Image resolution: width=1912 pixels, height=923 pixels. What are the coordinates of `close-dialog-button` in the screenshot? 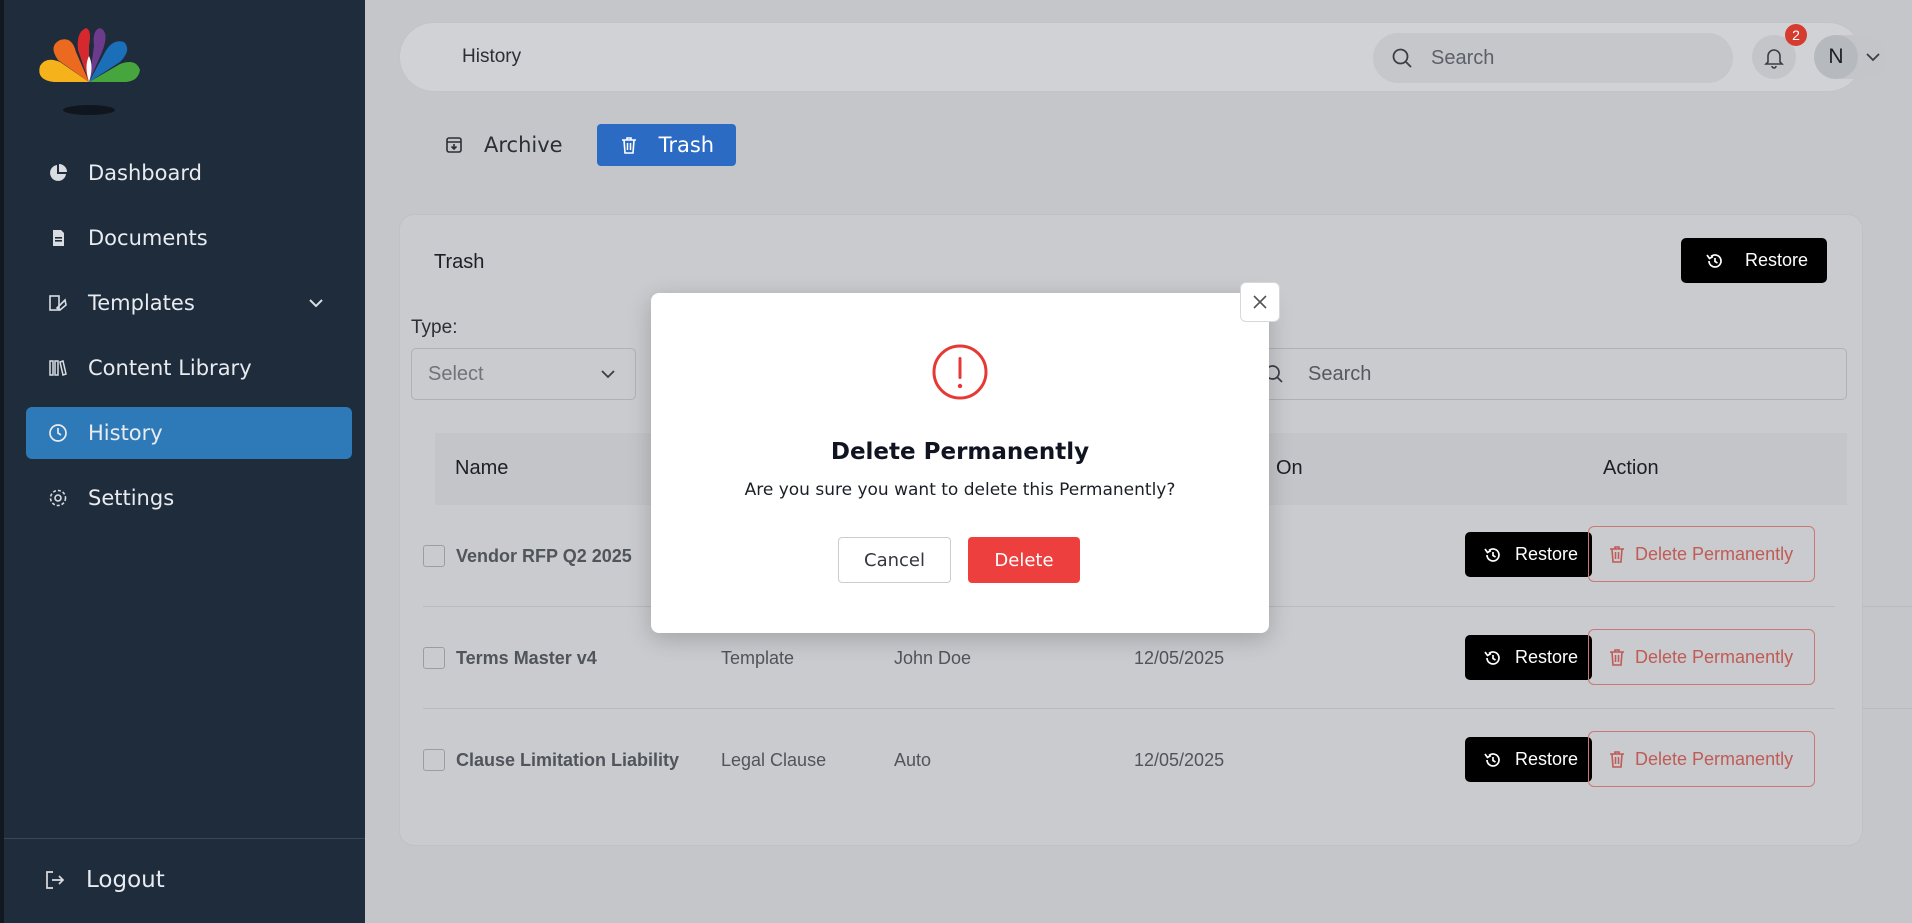 It's located at (1260, 302).